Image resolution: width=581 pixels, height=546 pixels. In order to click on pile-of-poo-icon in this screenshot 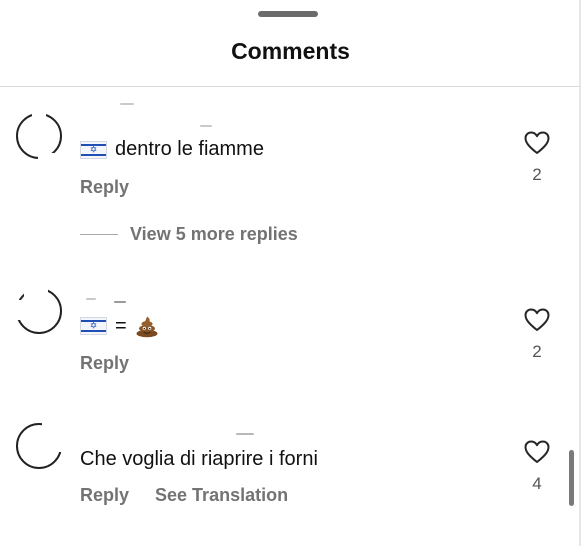, I will do `click(147, 327)`.